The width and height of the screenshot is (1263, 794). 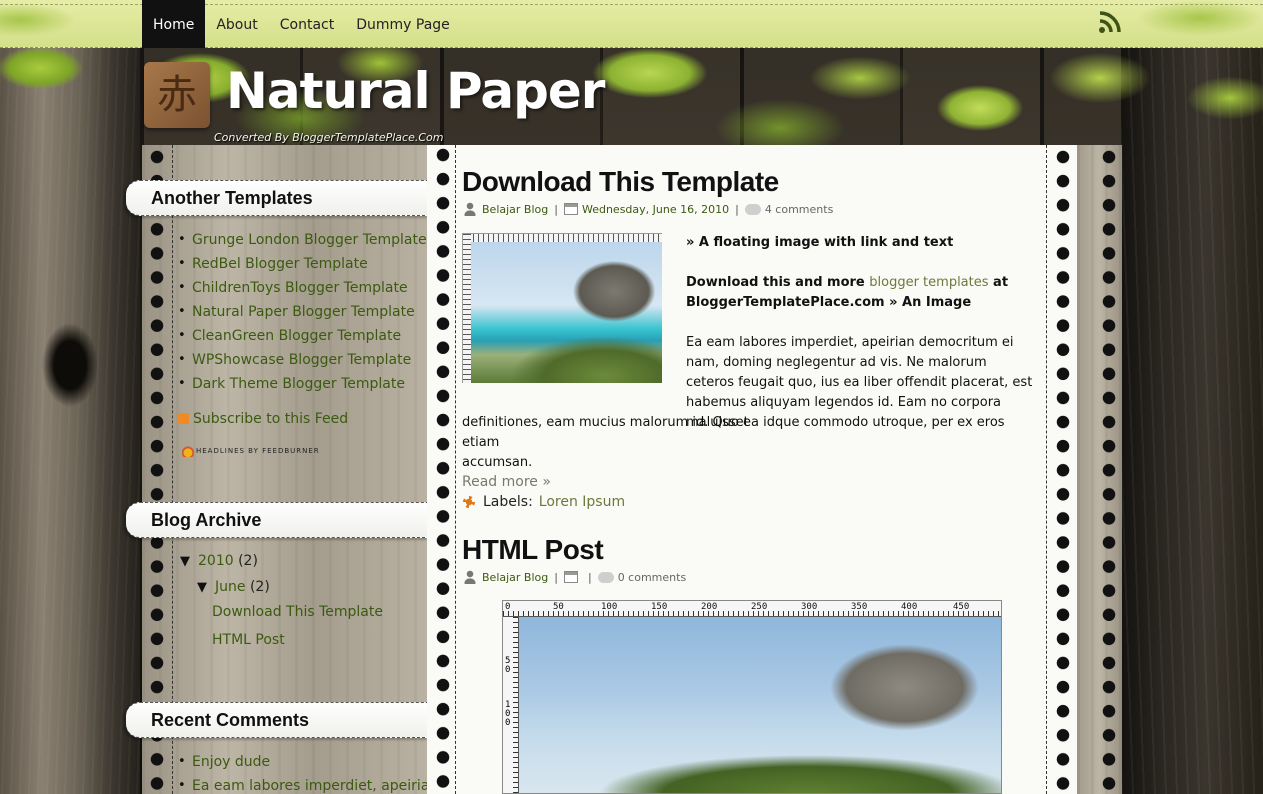 What do you see at coordinates (558, 607) in the screenshot?
I see `ruler-number: 50` at bounding box center [558, 607].